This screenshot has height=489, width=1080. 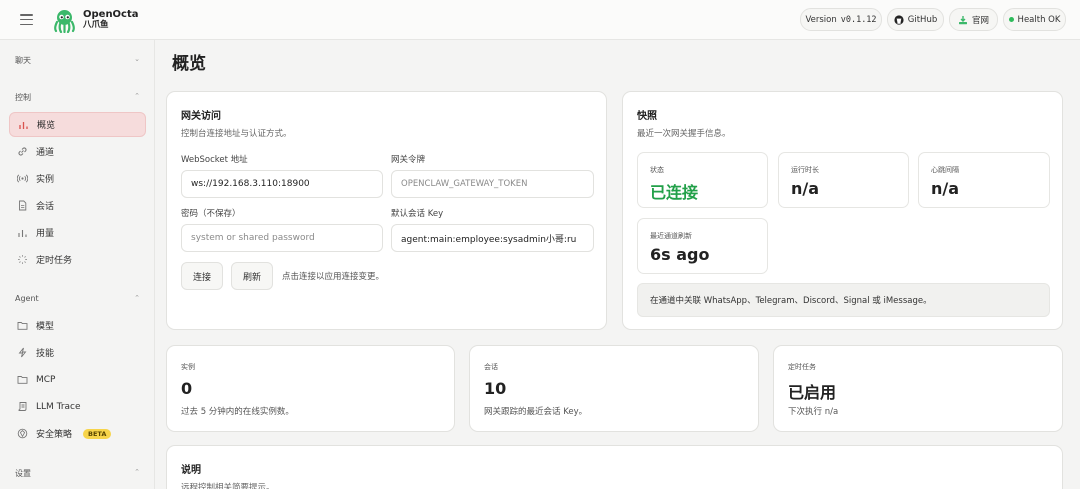 I want to click on sidebar-item-label: 安全策略, so click(x=54, y=435).